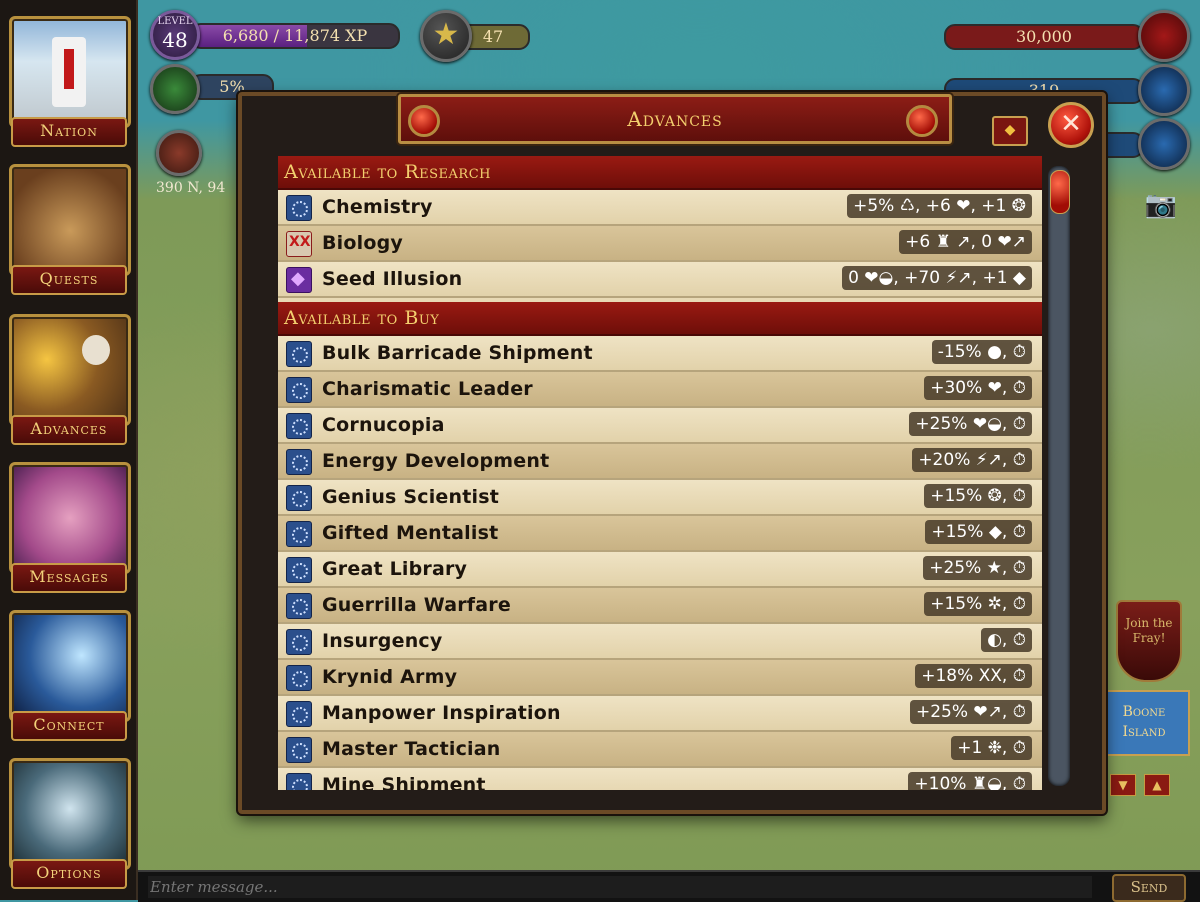  I want to click on join-fray-button: Join the Fray!, so click(1149, 641).